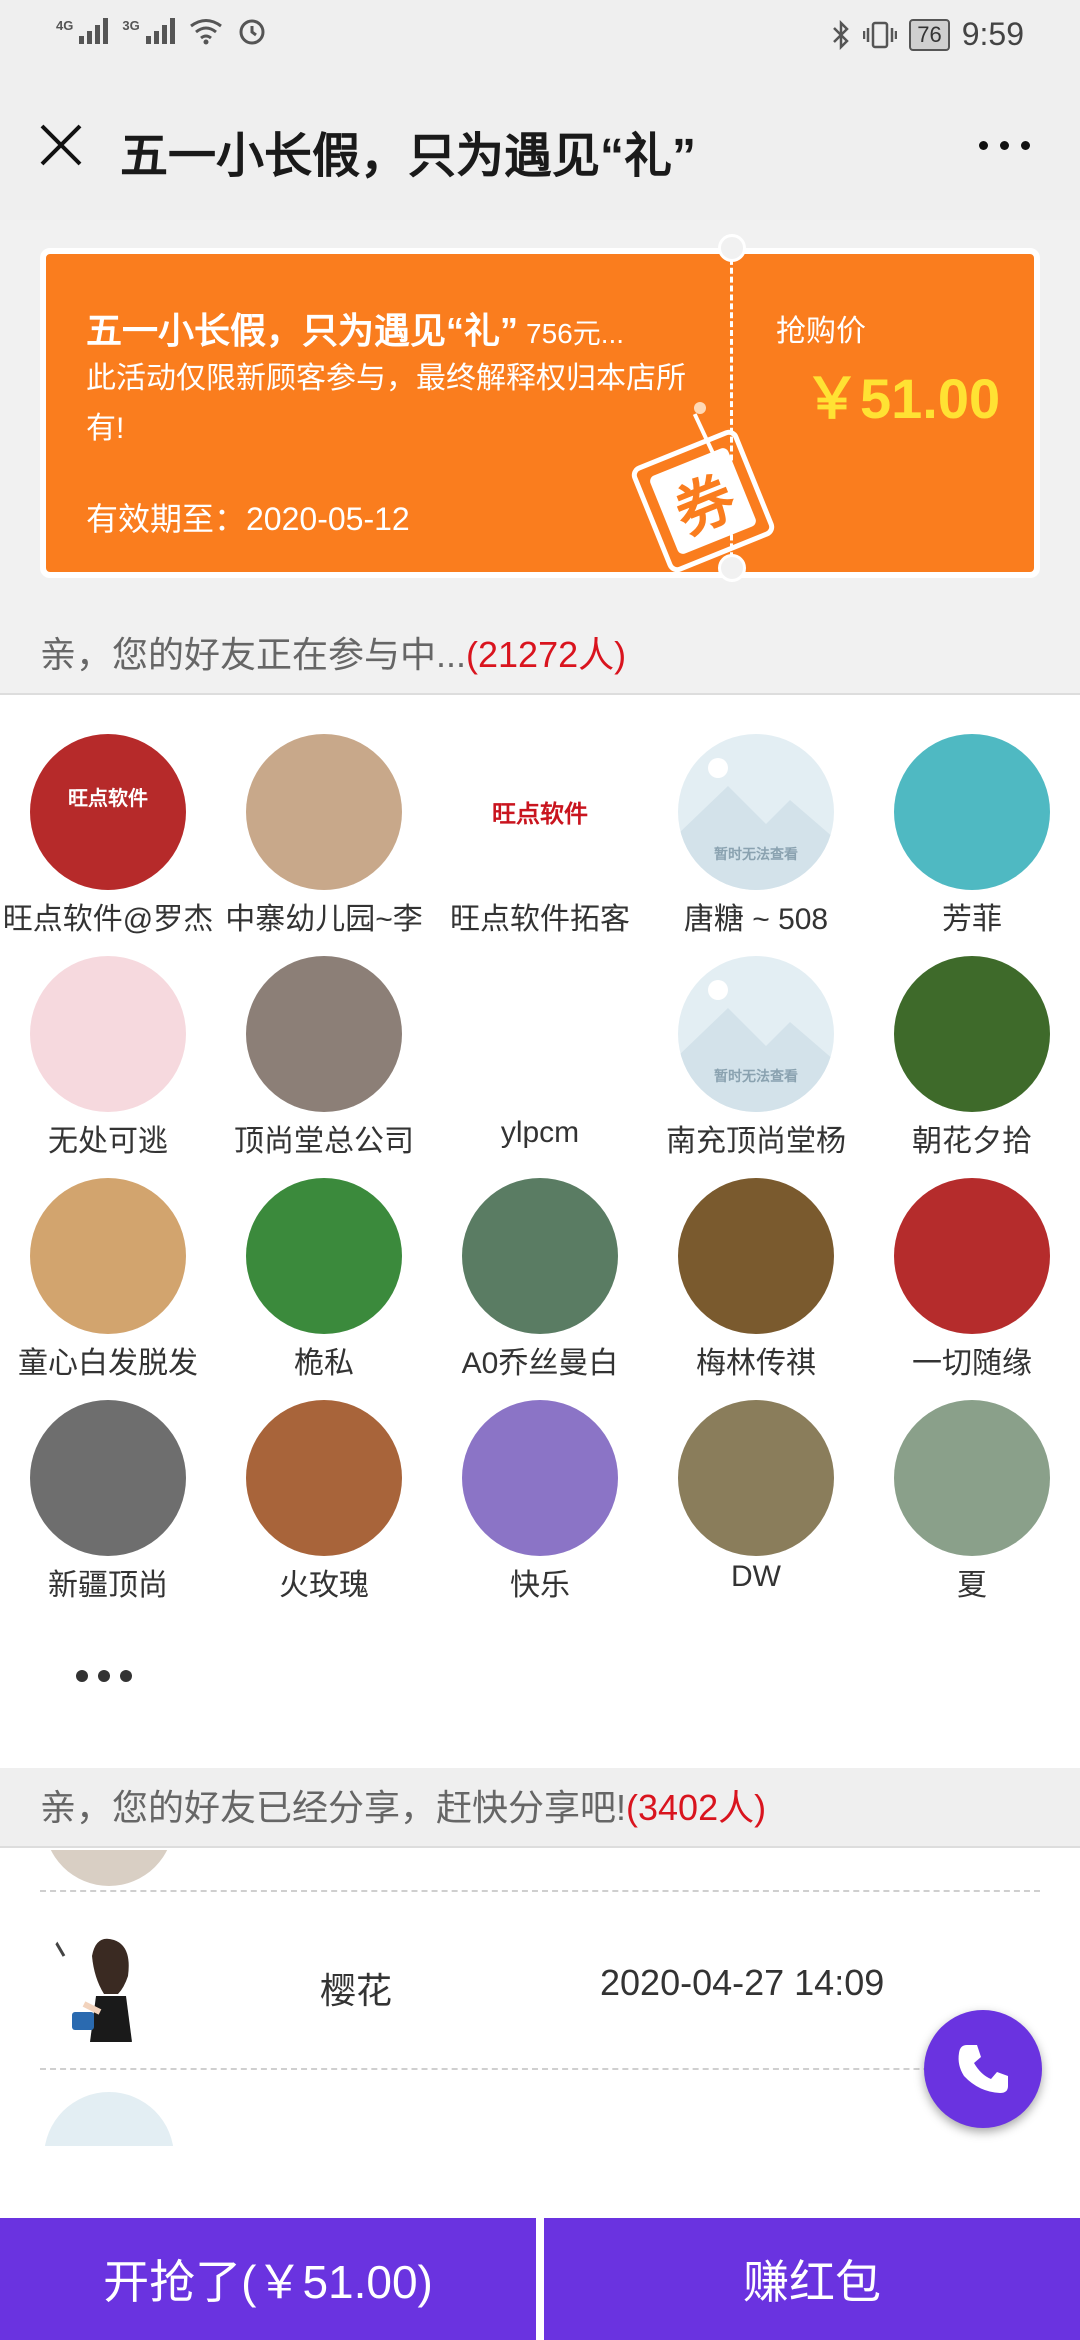  I want to click on avatar-image, so click(109, 1981).